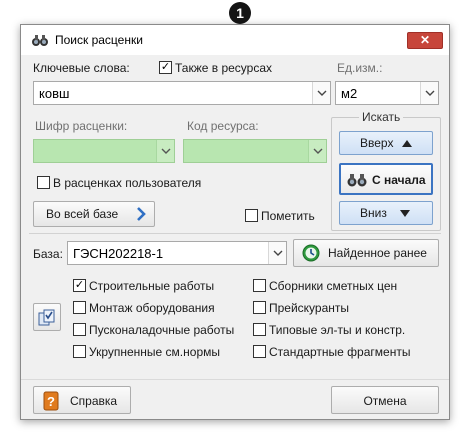 The height and width of the screenshot is (441, 472). Describe the element at coordinates (43, 182) in the screenshot. I see `user-rates-checkbox` at that location.